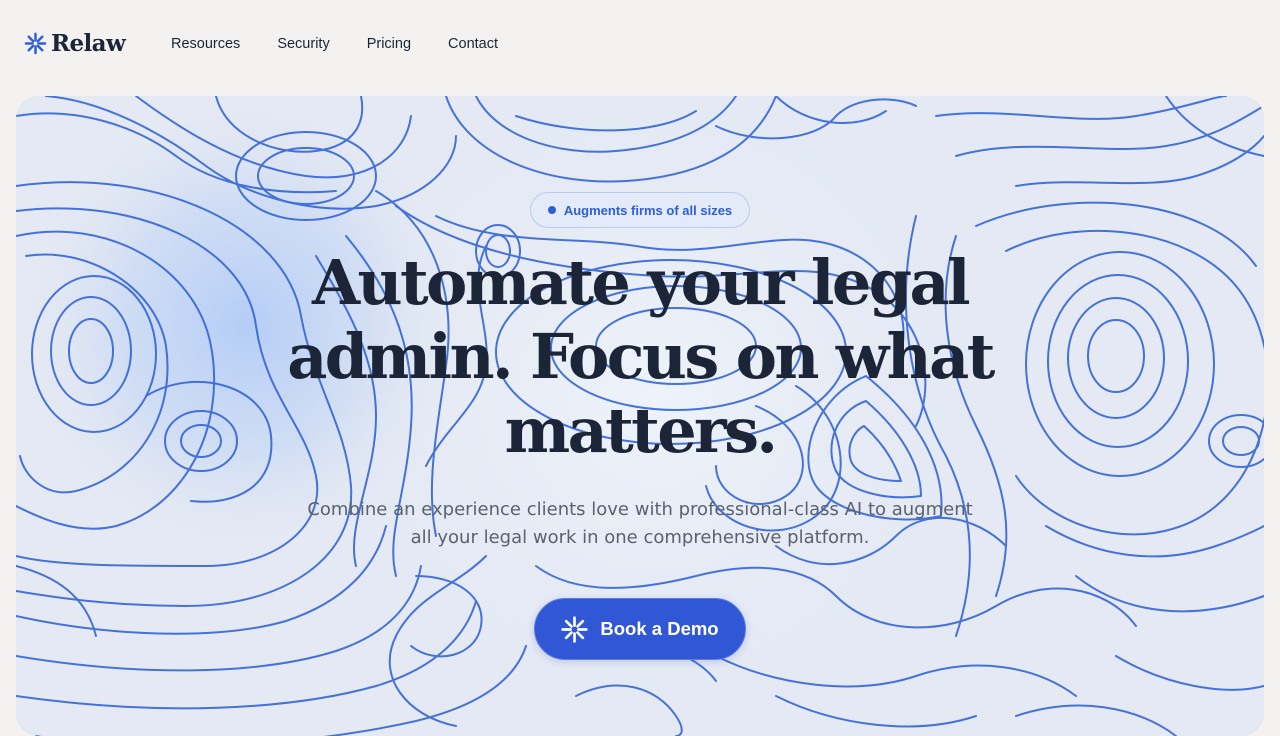 This screenshot has width=1280, height=736. I want to click on headline-line: admin. Focus on what, so click(641, 356).